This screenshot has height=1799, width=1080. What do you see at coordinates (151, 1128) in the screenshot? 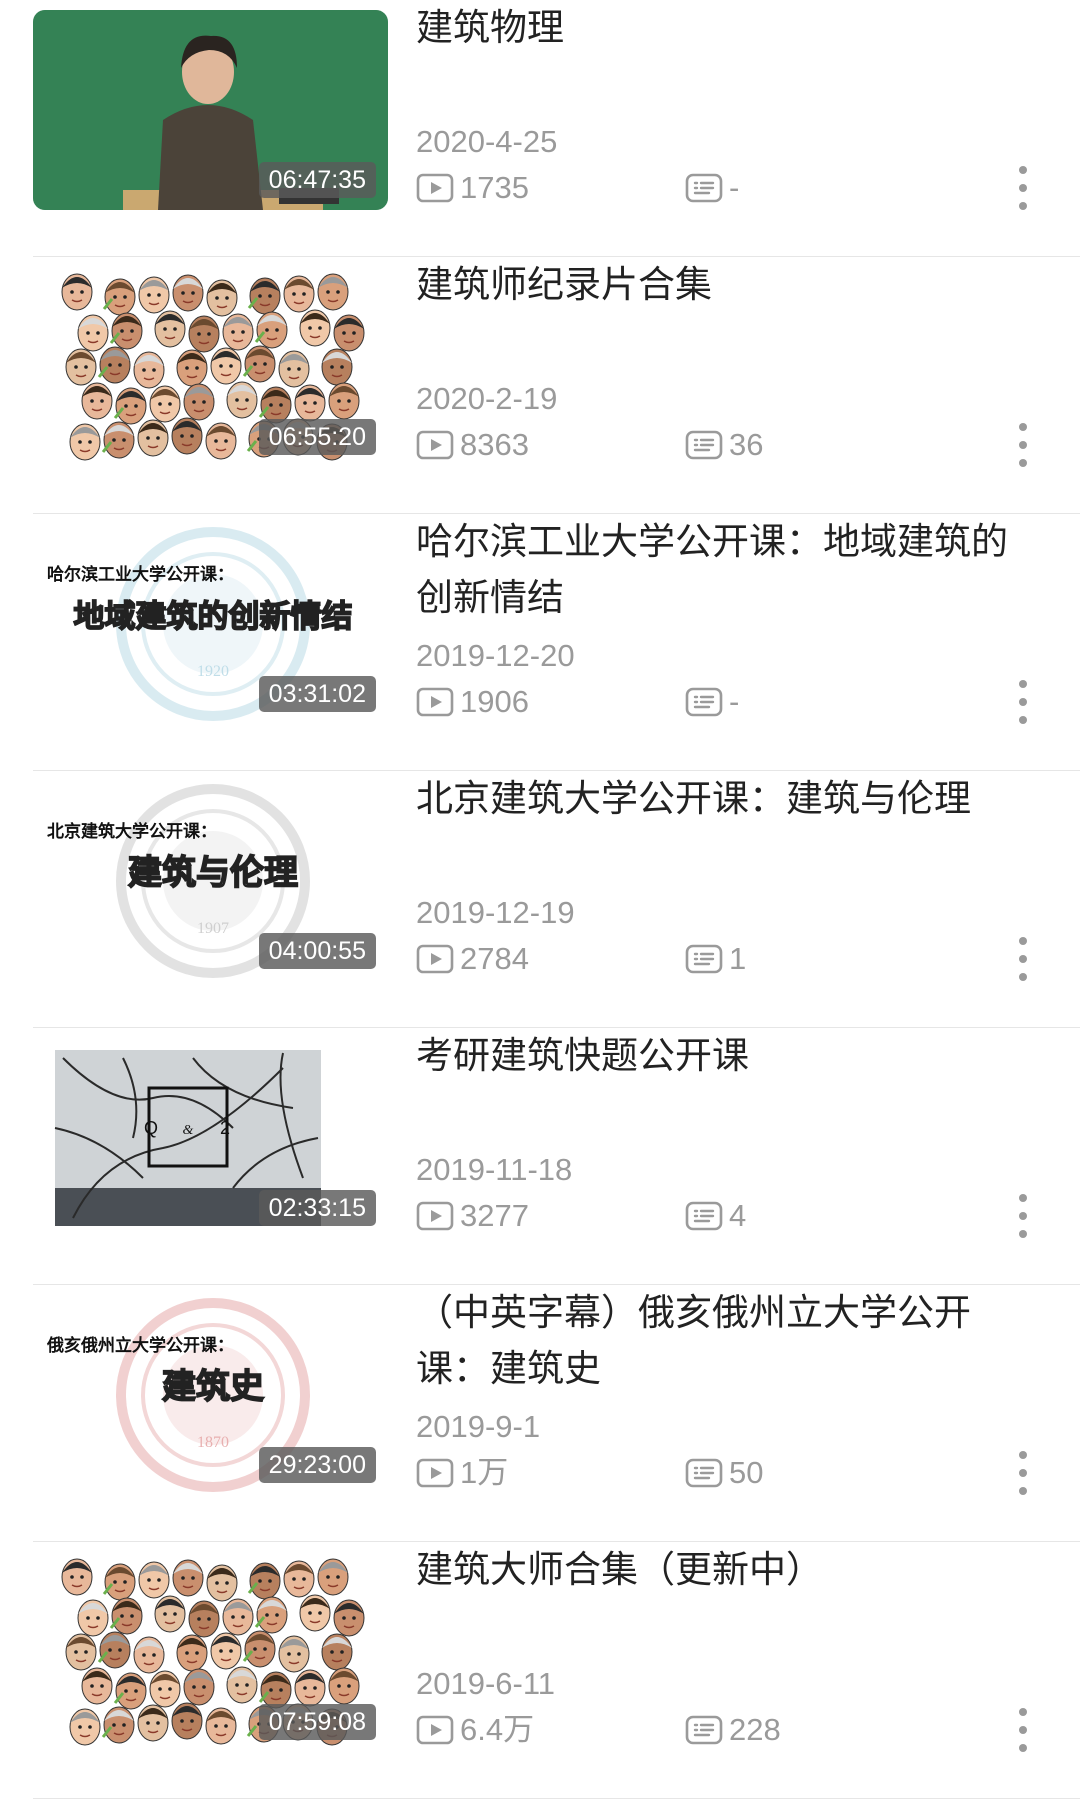
I see `cover-q: Q` at bounding box center [151, 1128].